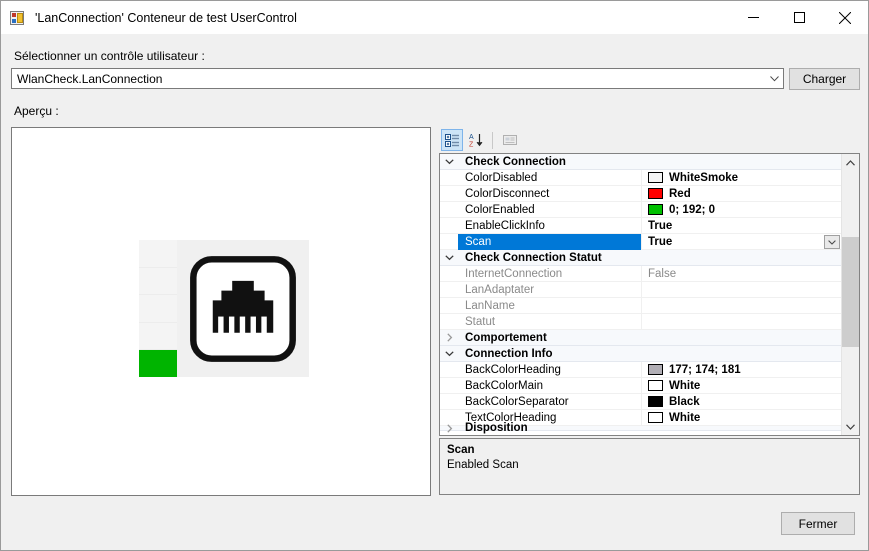  What do you see at coordinates (640, 241) in the screenshot?
I see `property-row: Scan True` at bounding box center [640, 241].